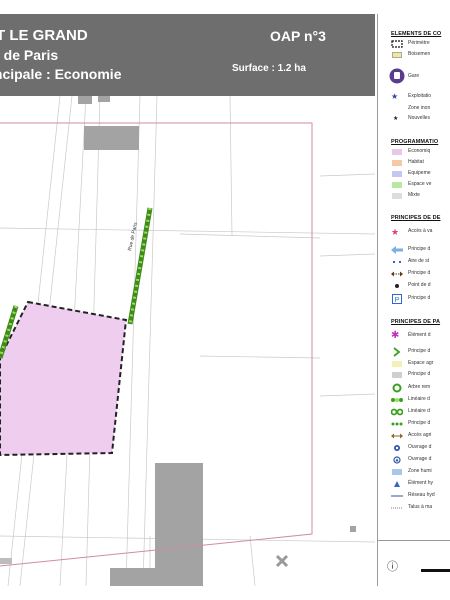 The image size is (450, 600). Describe the element at coordinates (411, 118) in the screenshot. I see `legend-item: ★ Nouvelles` at that location.